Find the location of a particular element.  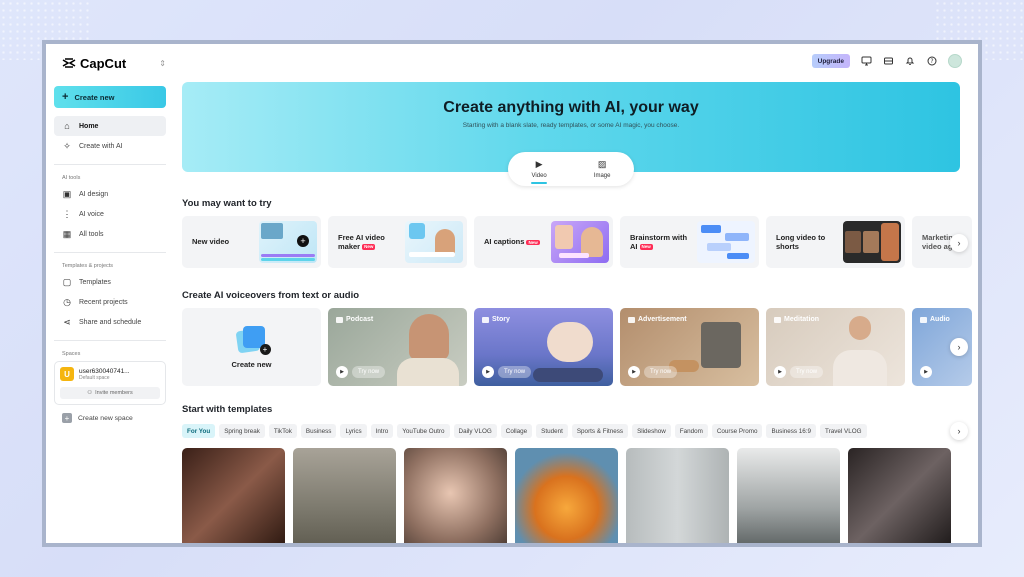

next-arrow-voiceovers: › is located at coordinates (959, 347).